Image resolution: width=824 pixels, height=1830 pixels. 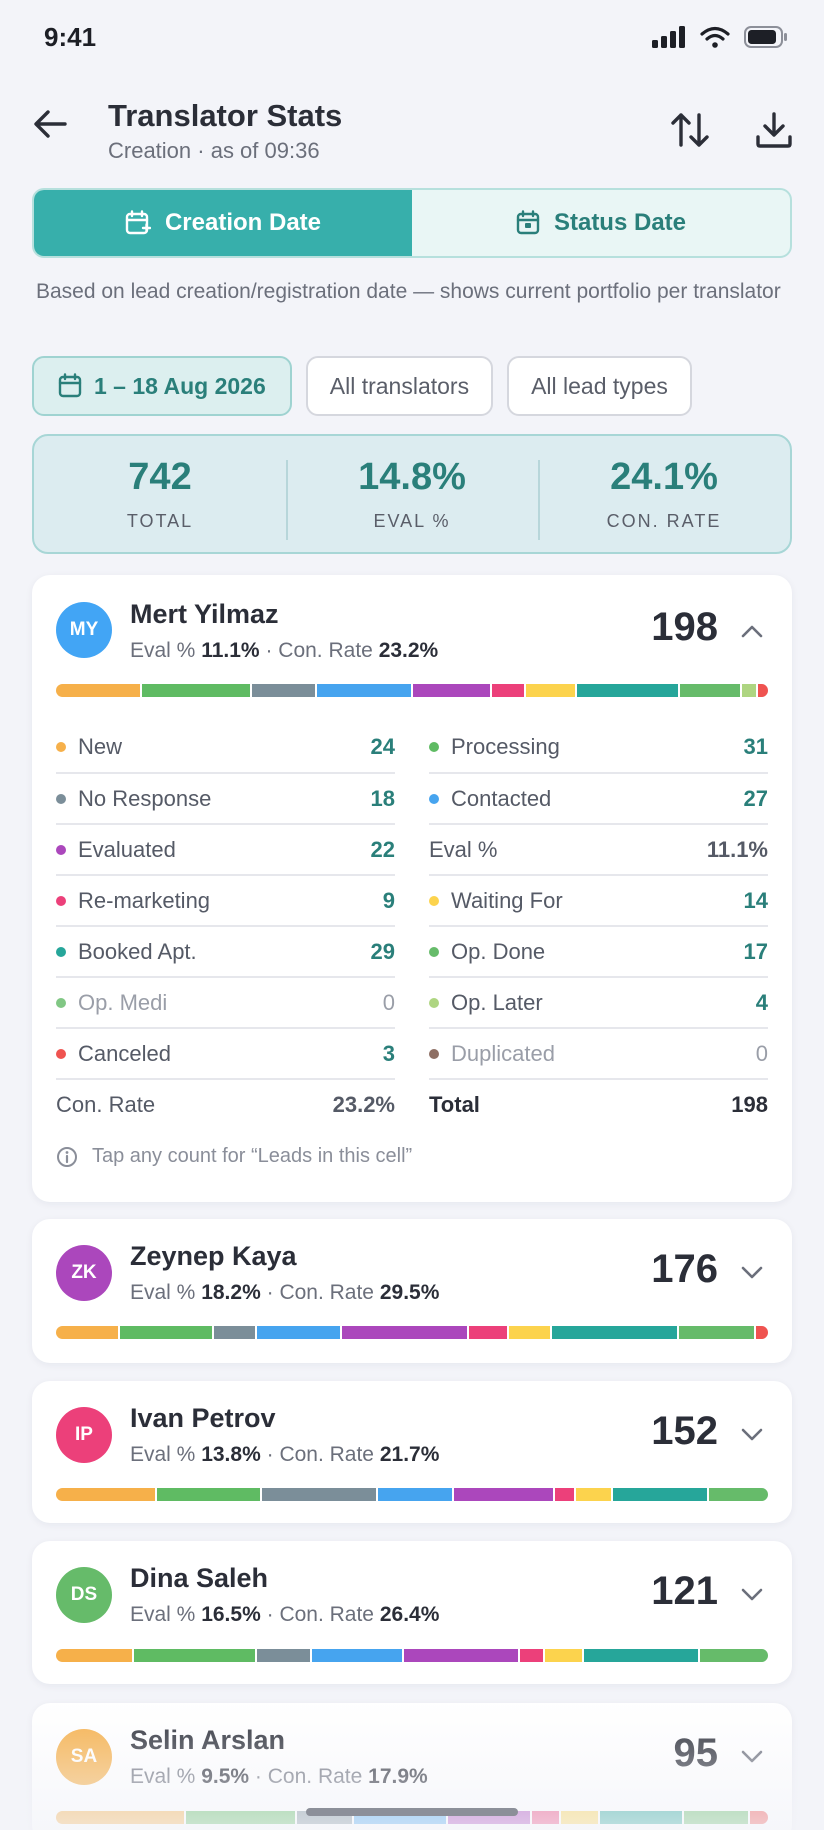 I want to click on breakdown-count: 4, so click(x=761, y=1002).